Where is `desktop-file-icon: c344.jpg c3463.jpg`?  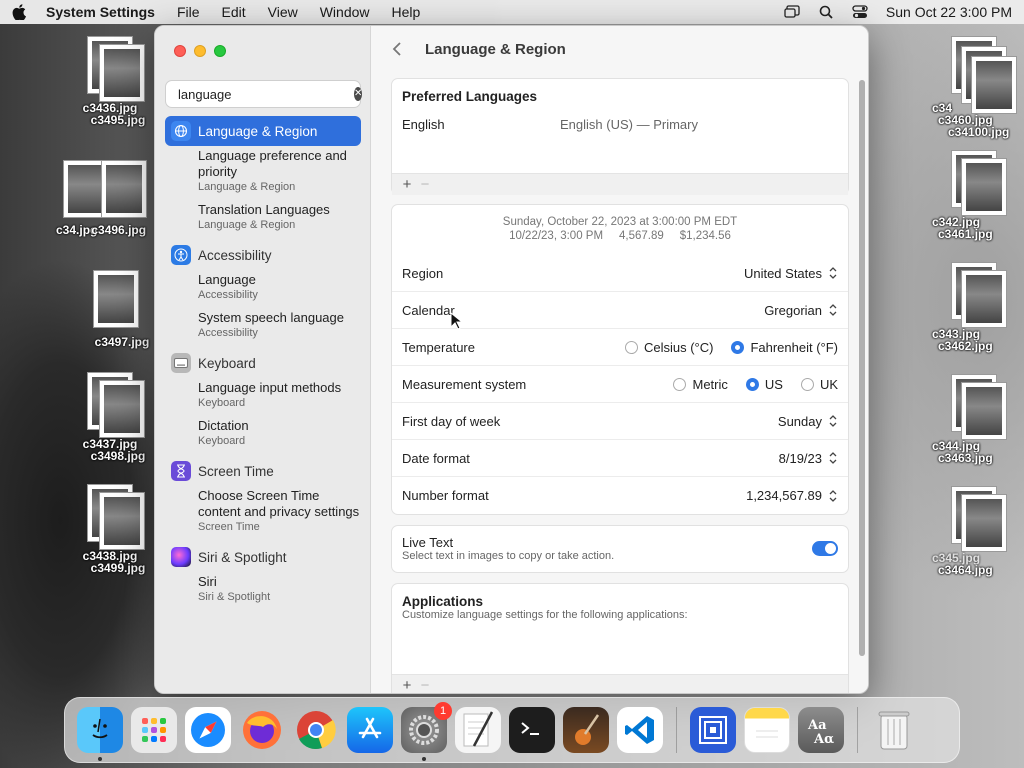
desktop-file-icon: c344.jpg c3463.jpg is located at coordinates (972, 419).